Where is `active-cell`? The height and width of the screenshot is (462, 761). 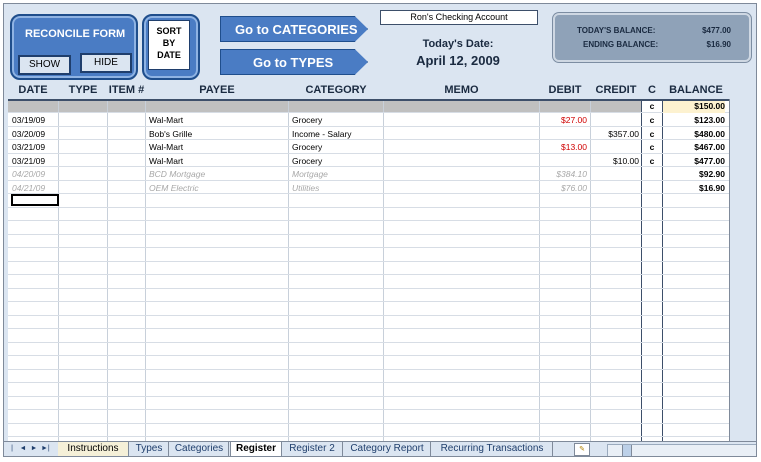
active-cell is located at coordinates (35, 200).